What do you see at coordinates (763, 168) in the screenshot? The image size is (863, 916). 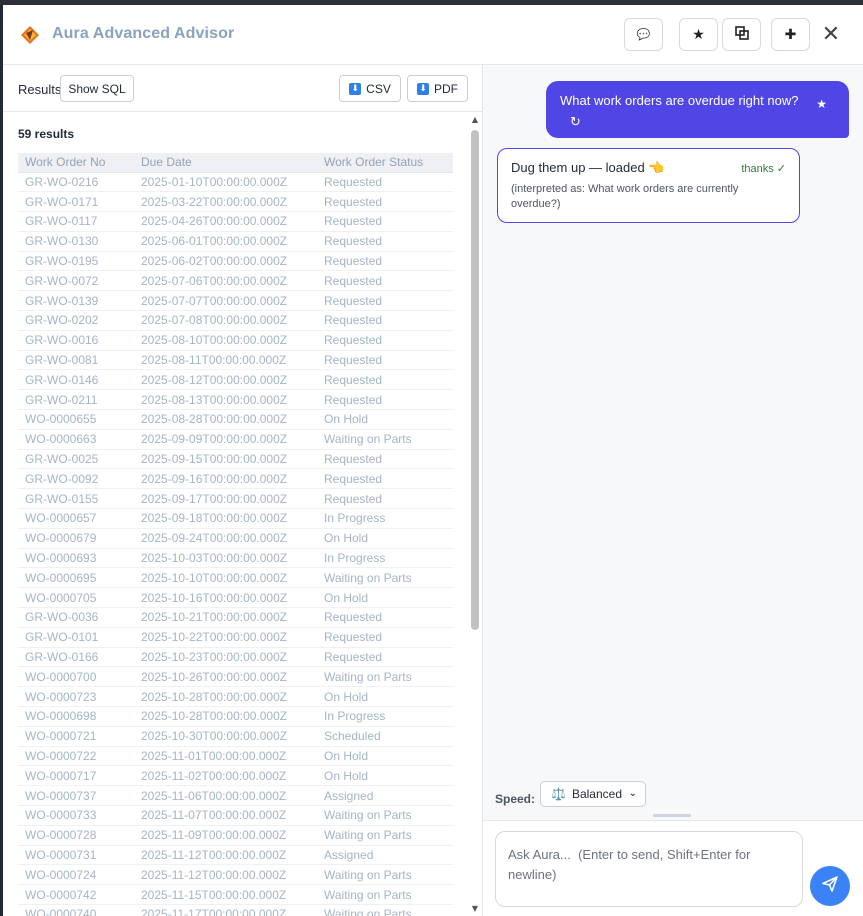 I see `thanks-button: thanks ✓` at bounding box center [763, 168].